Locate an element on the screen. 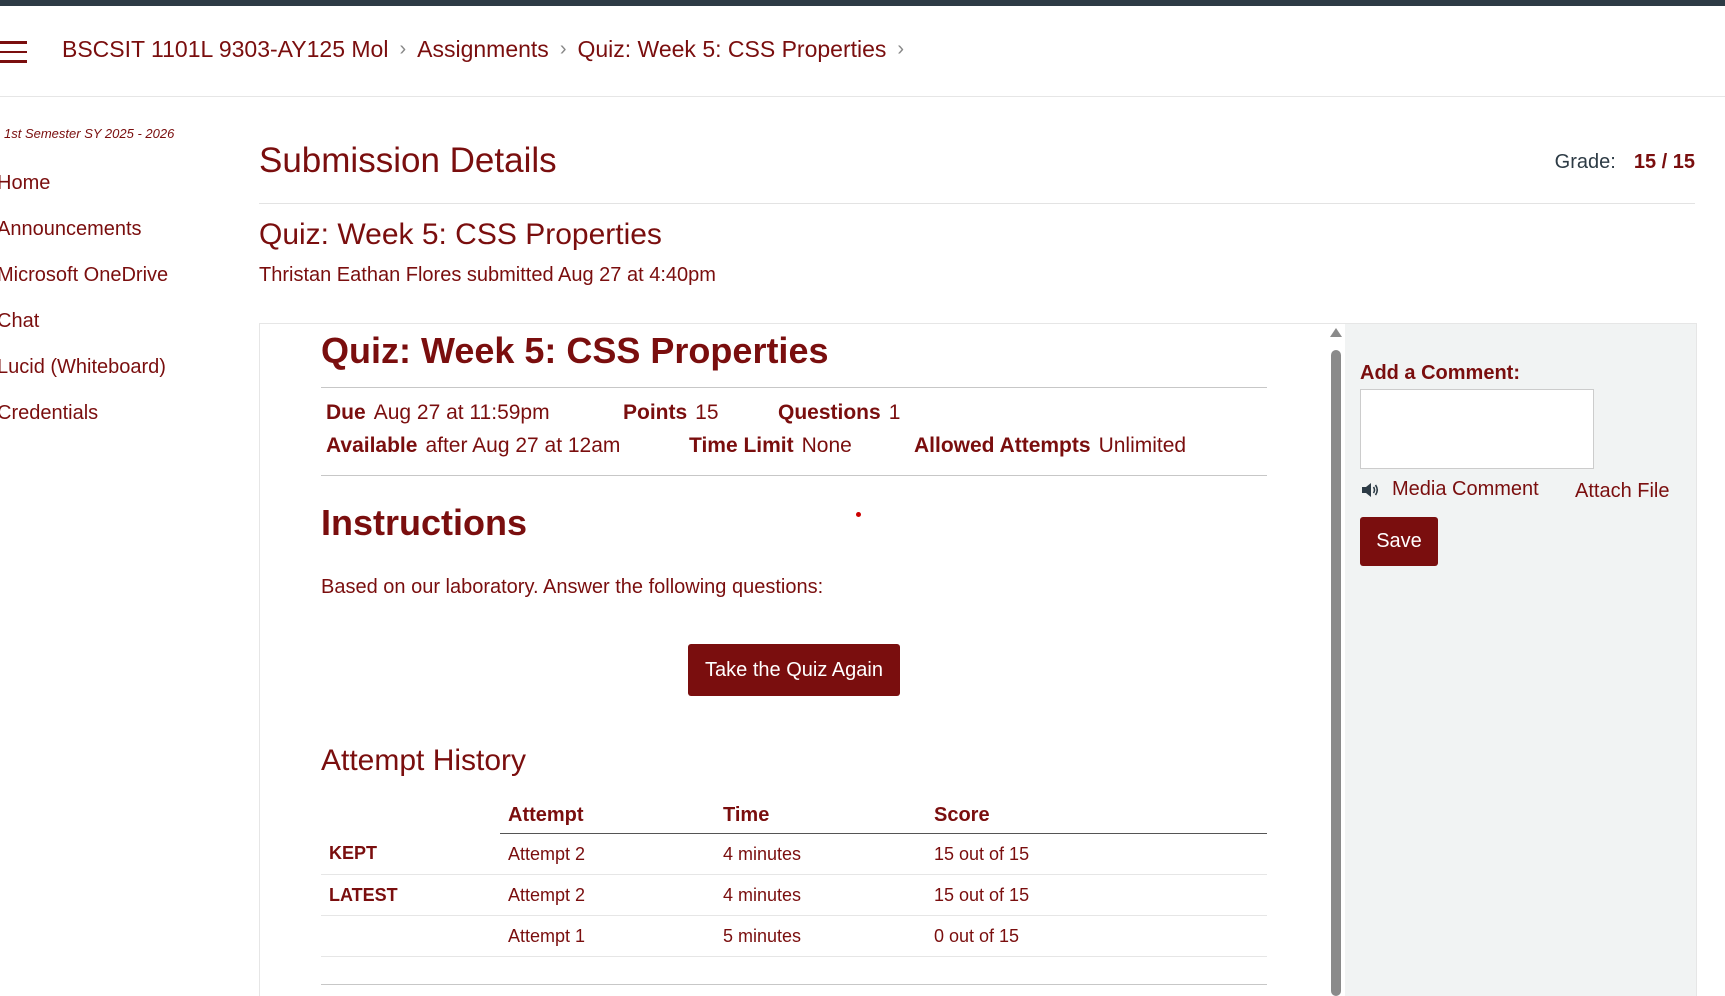 Image resolution: width=1725 pixels, height=996 pixels. sidebar-item-credentials: Credentials is located at coordinates (49, 413).